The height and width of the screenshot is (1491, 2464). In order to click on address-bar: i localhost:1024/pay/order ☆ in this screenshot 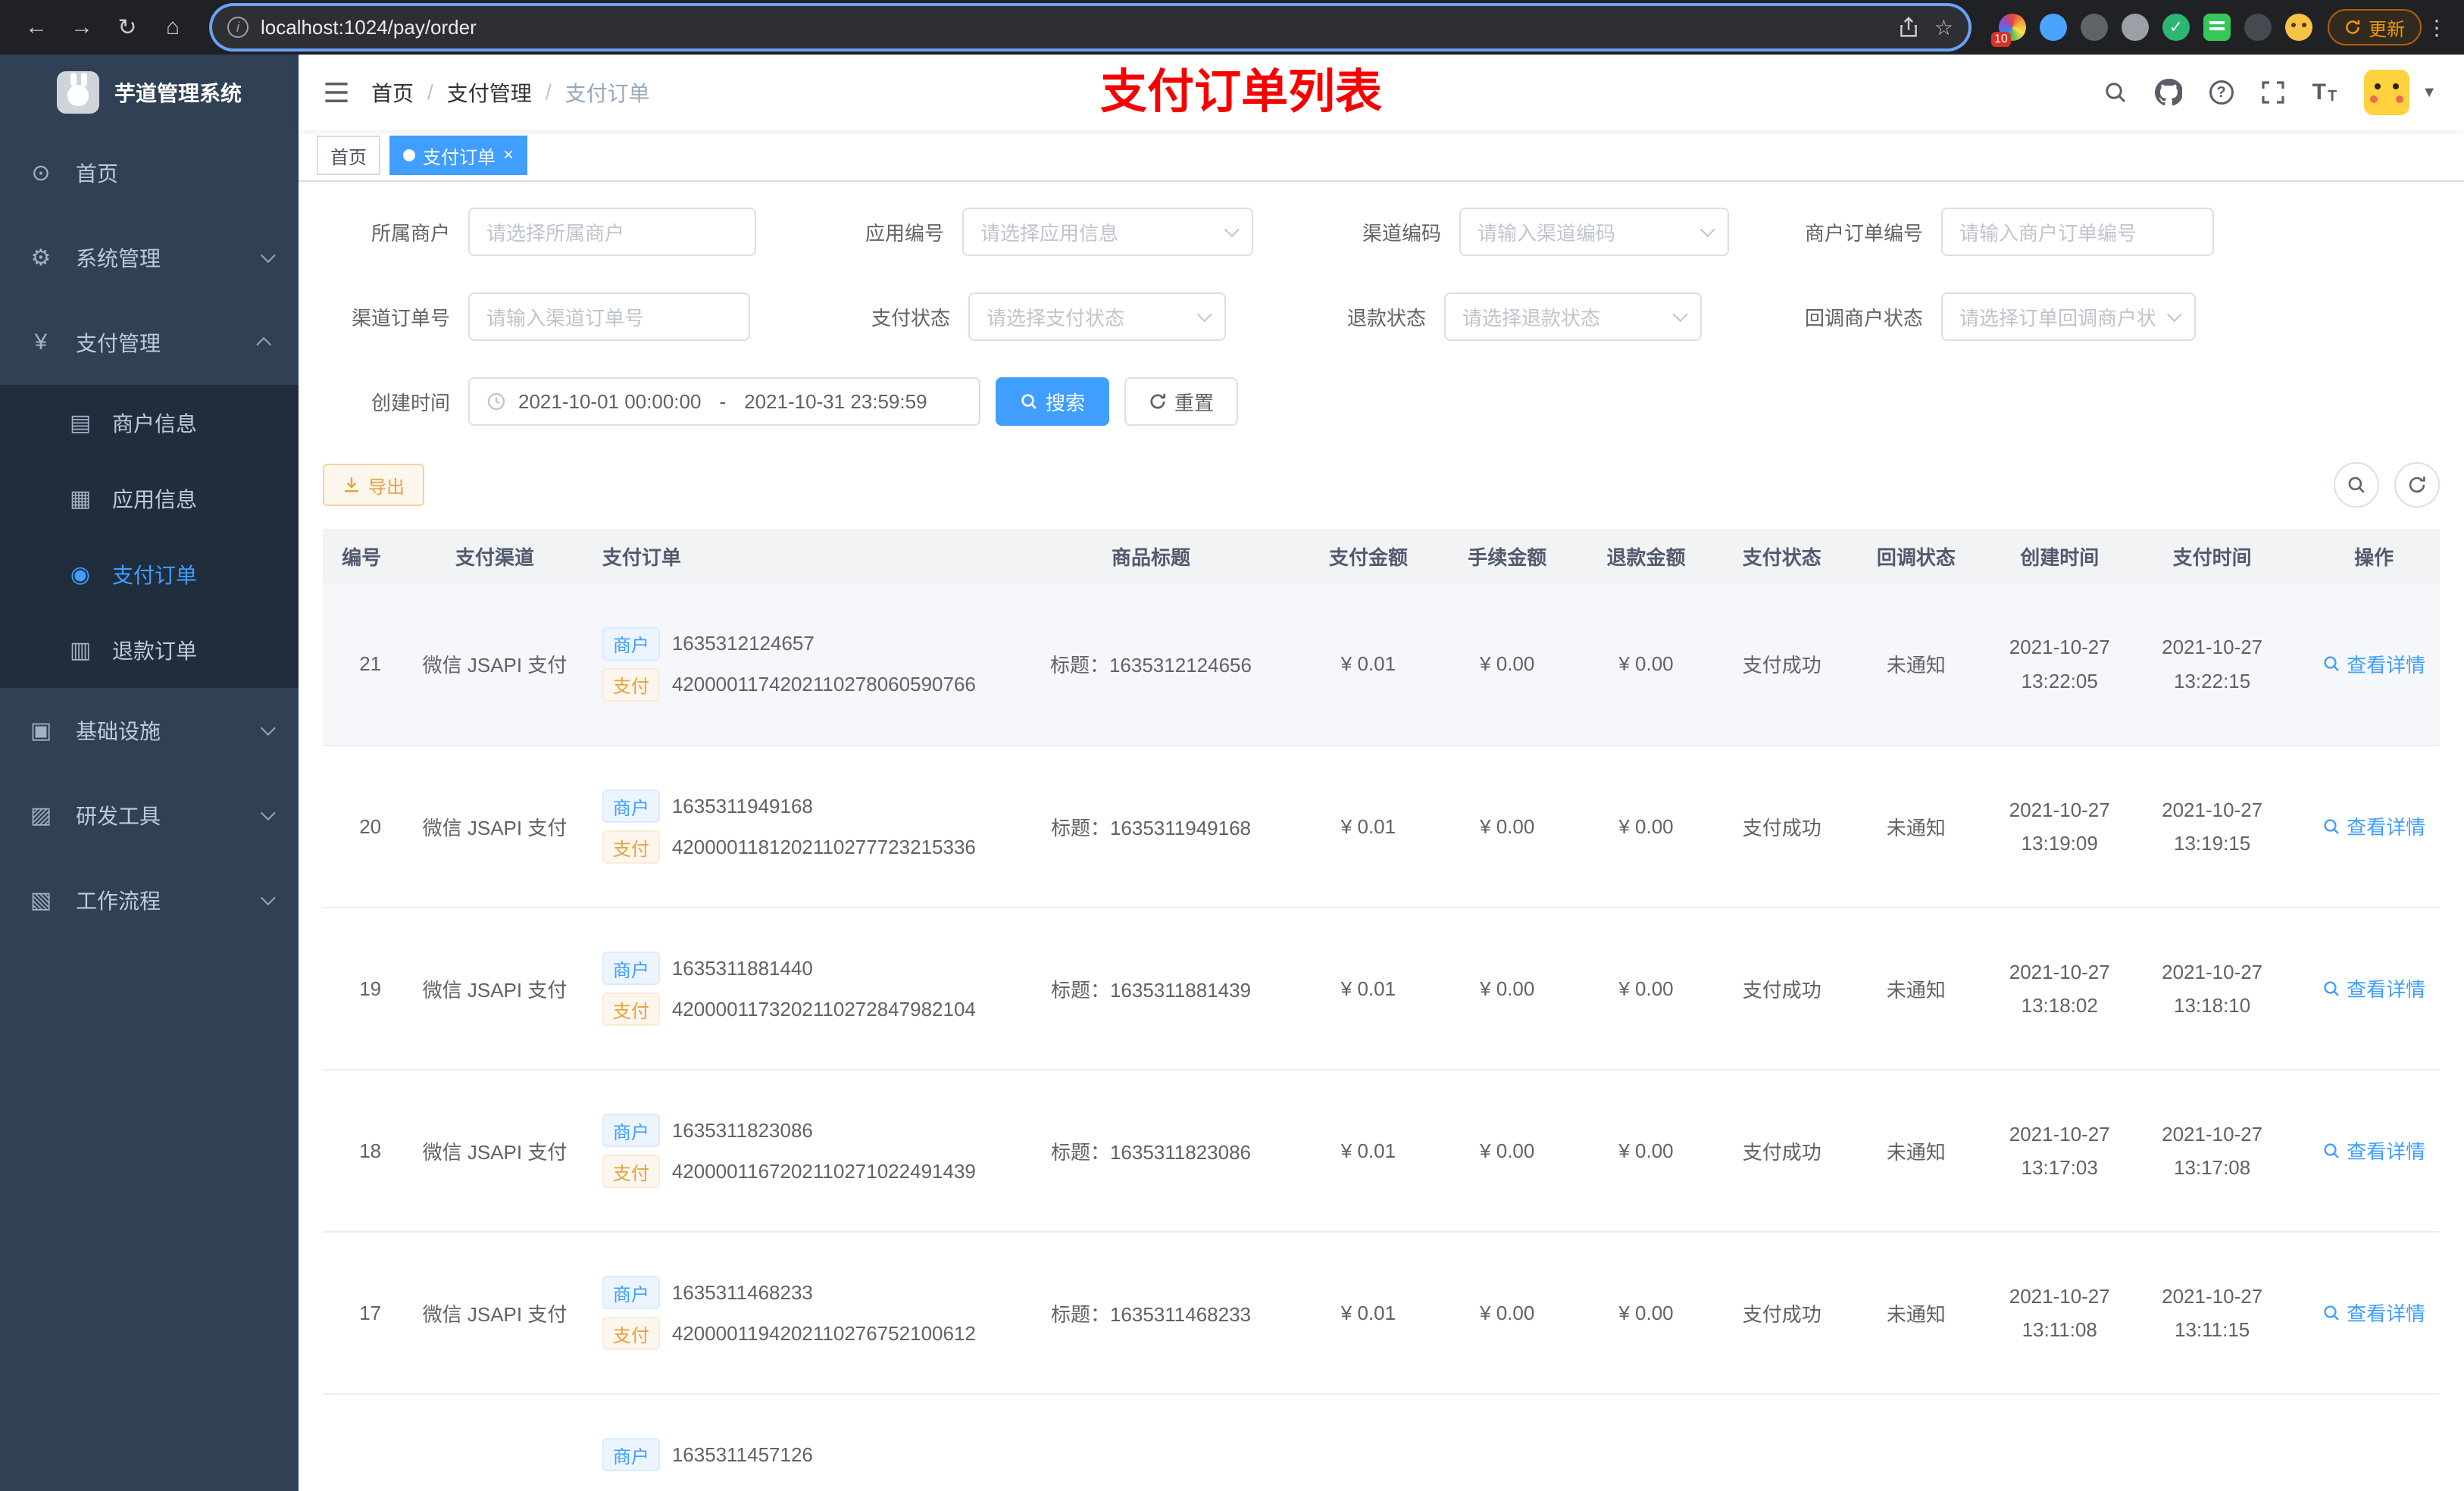, I will do `click(1090, 27)`.